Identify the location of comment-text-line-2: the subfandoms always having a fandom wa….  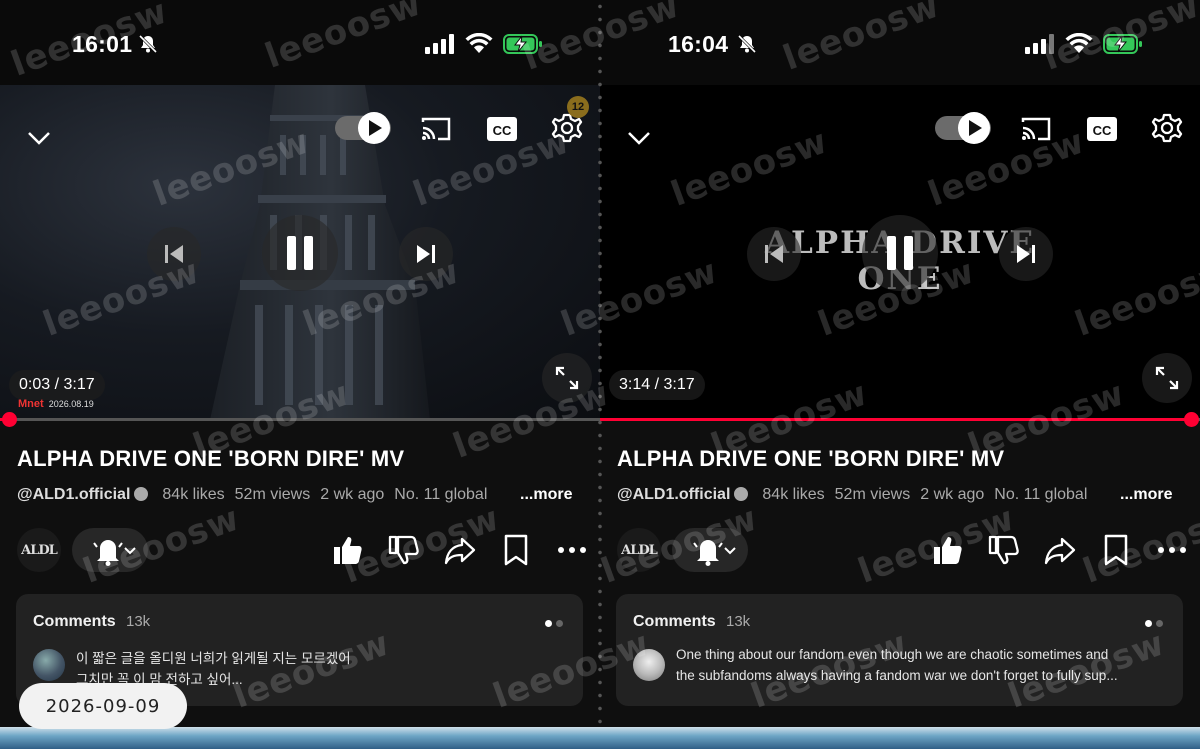
(897, 675).